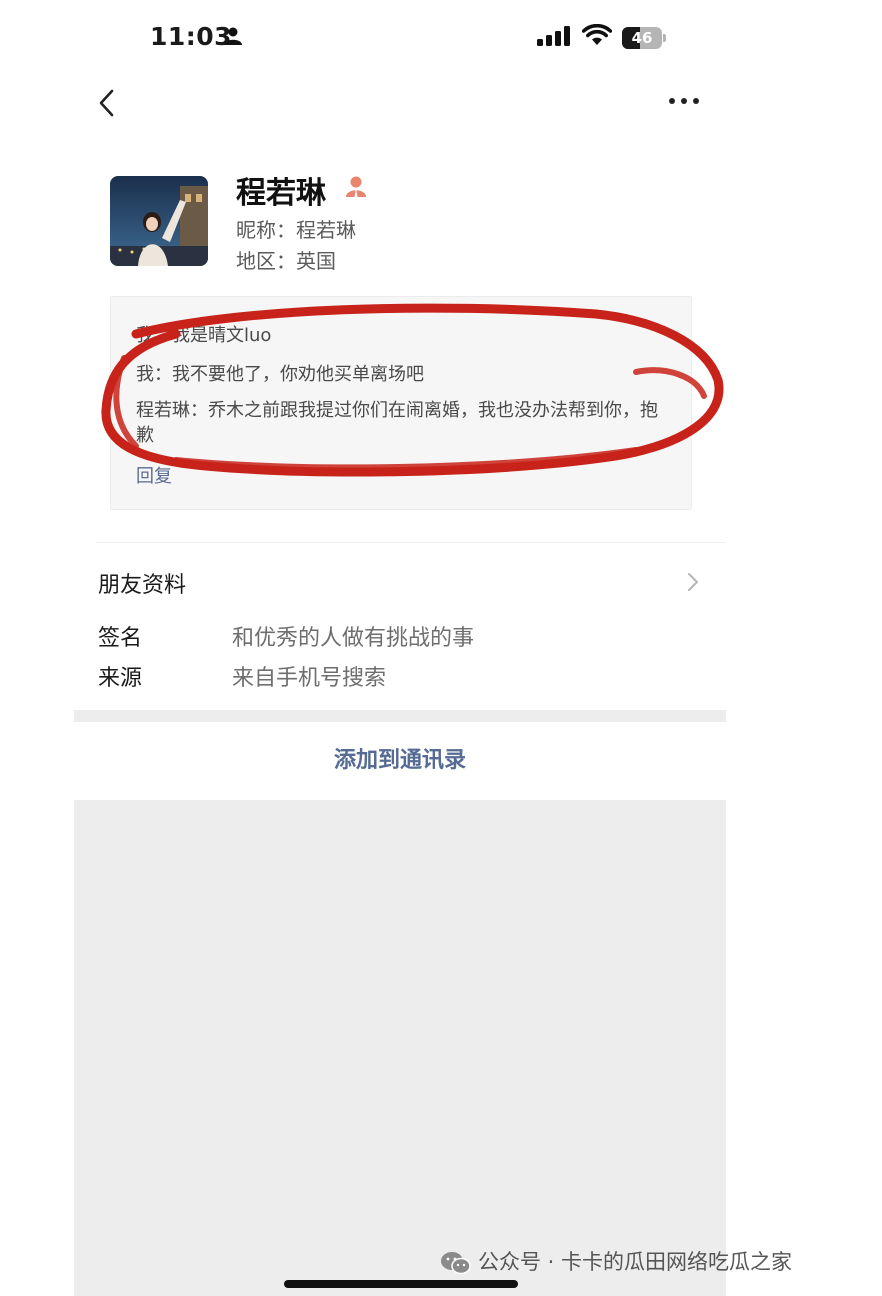 This screenshot has width=882, height=1296. Describe the element at coordinates (233, 36) in the screenshot. I see `person-icon` at that location.